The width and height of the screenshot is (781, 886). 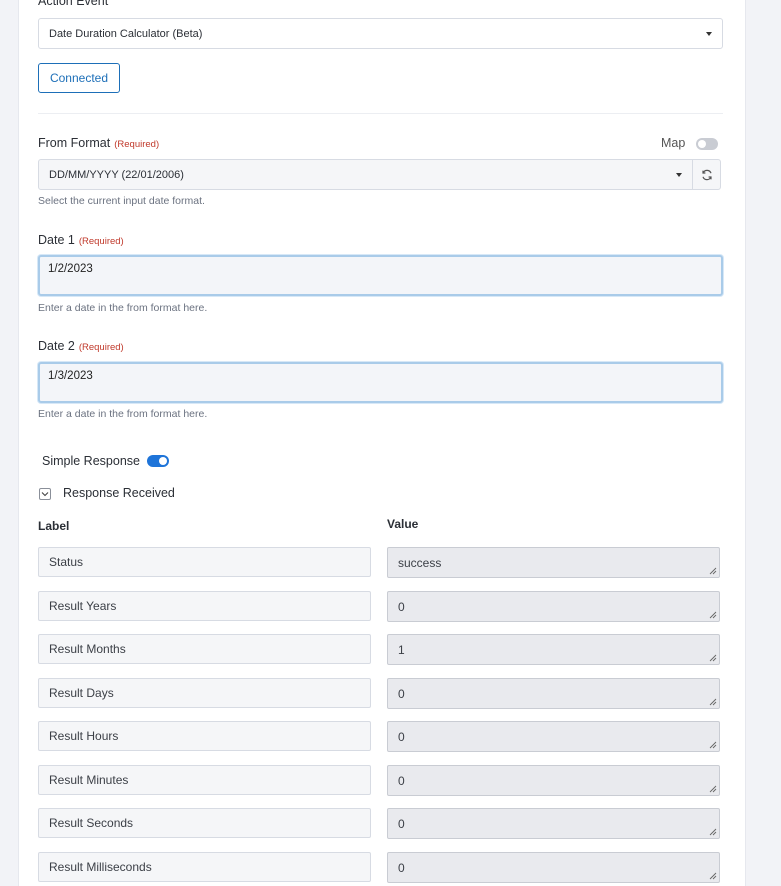 What do you see at coordinates (119, 493) in the screenshot?
I see `response-received-label: Response Received` at bounding box center [119, 493].